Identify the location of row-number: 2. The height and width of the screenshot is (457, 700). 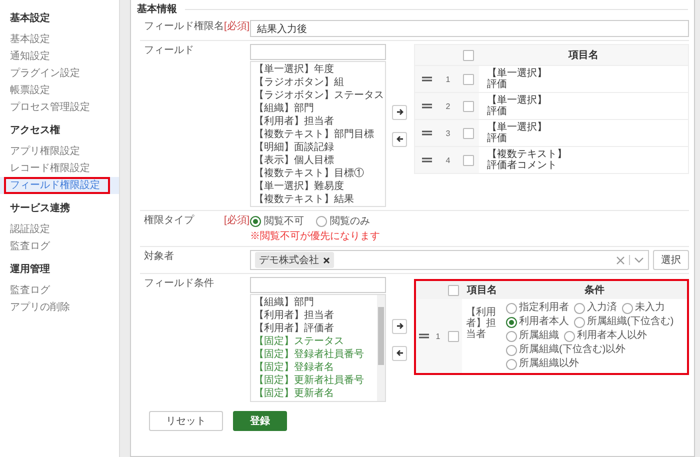
(448, 106).